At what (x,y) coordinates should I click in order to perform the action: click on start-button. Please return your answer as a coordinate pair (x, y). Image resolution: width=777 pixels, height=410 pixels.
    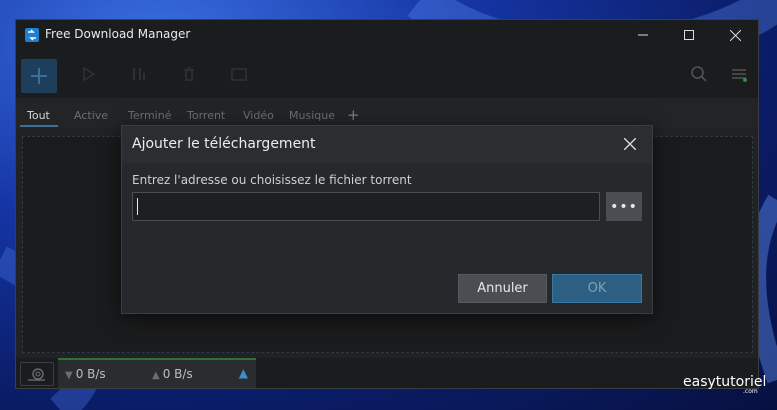
    Looking at the image, I should click on (89, 74).